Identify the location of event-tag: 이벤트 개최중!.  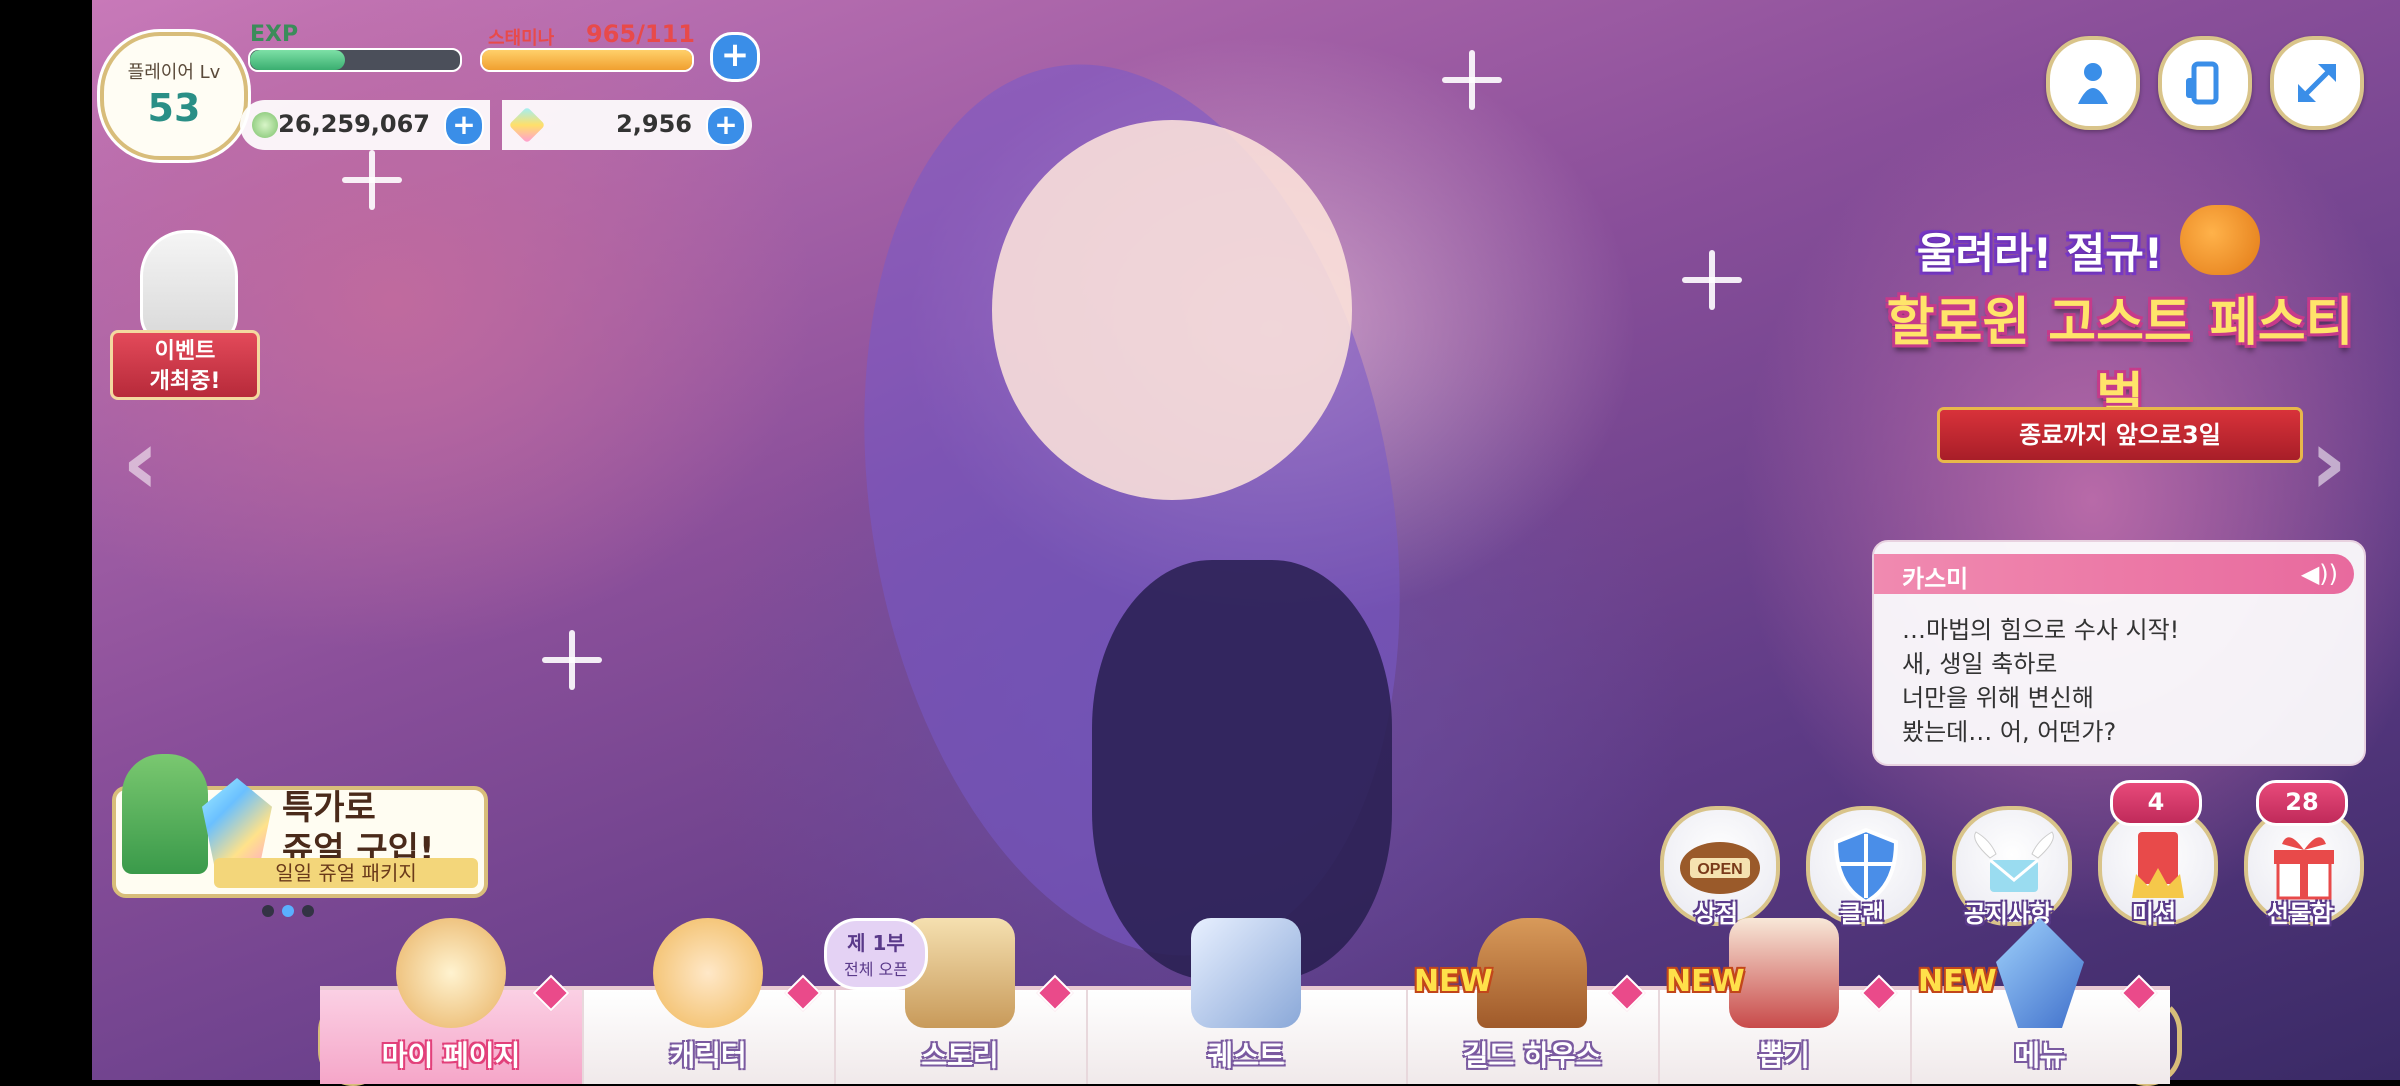
(185, 365).